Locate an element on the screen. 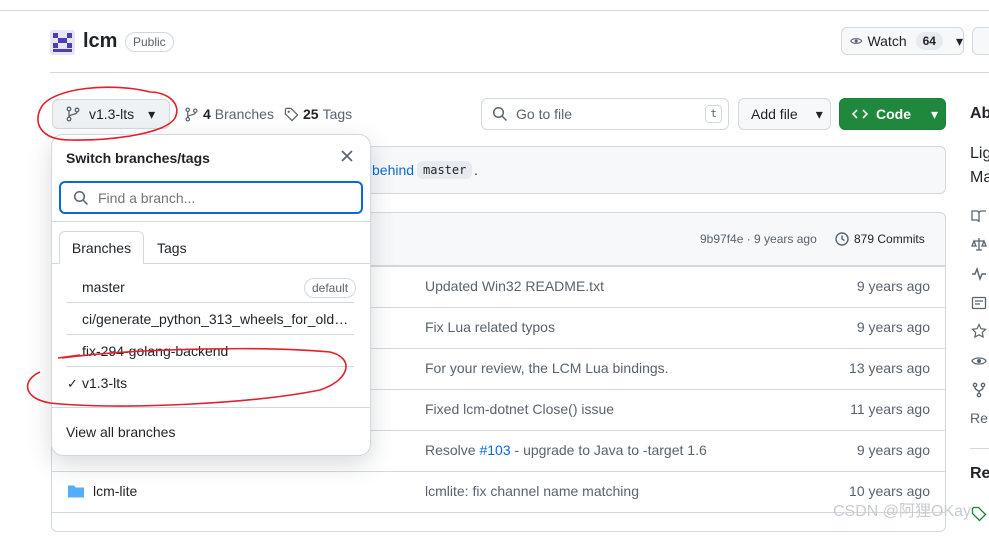 This screenshot has width=989, height=553. code-button: Code ▾ is located at coordinates (892, 114).